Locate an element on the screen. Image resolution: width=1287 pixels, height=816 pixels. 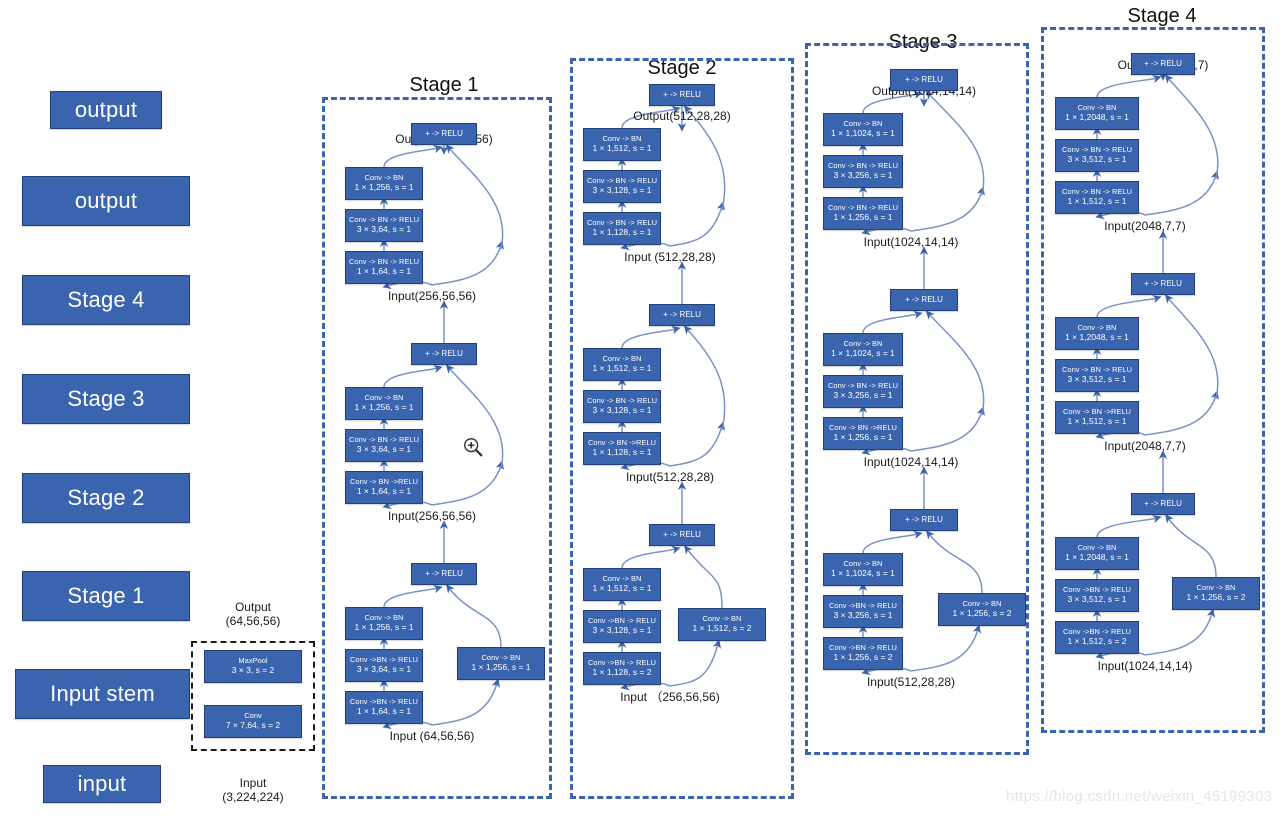
input-stem-output-label: Output (64,56,56) is located at coordinates (253, 614).